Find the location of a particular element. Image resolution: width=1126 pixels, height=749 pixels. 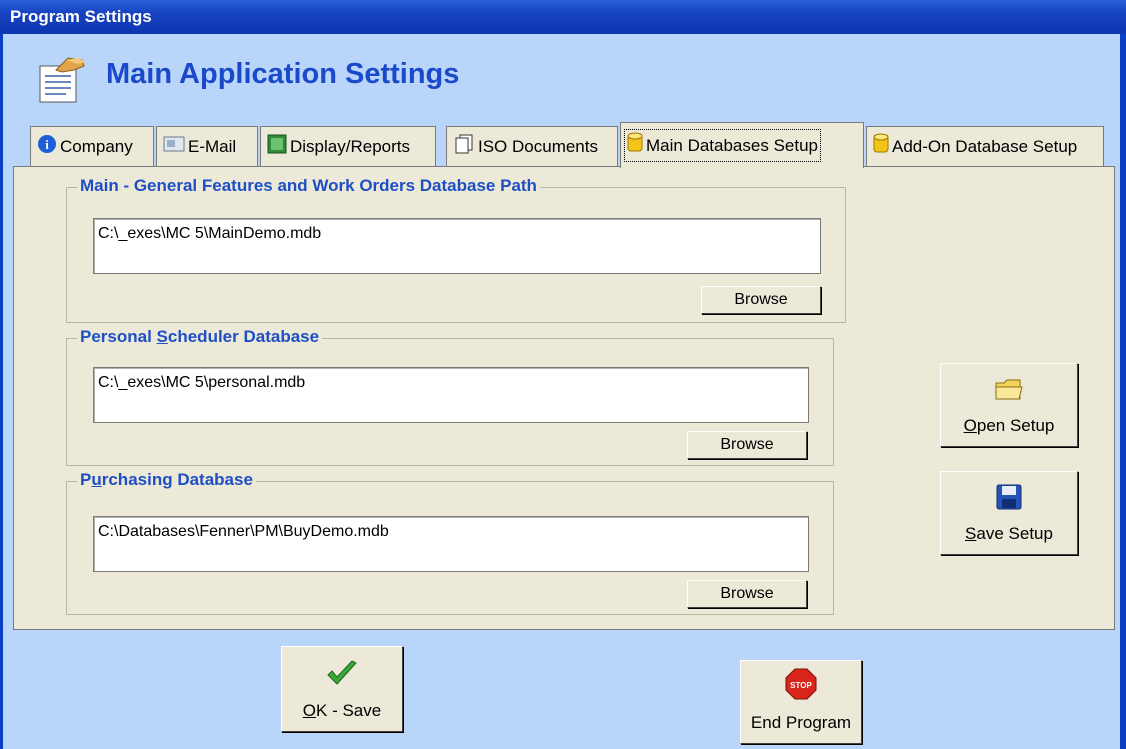

browse-scheduler-button: Browse is located at coordinates (747, 445).